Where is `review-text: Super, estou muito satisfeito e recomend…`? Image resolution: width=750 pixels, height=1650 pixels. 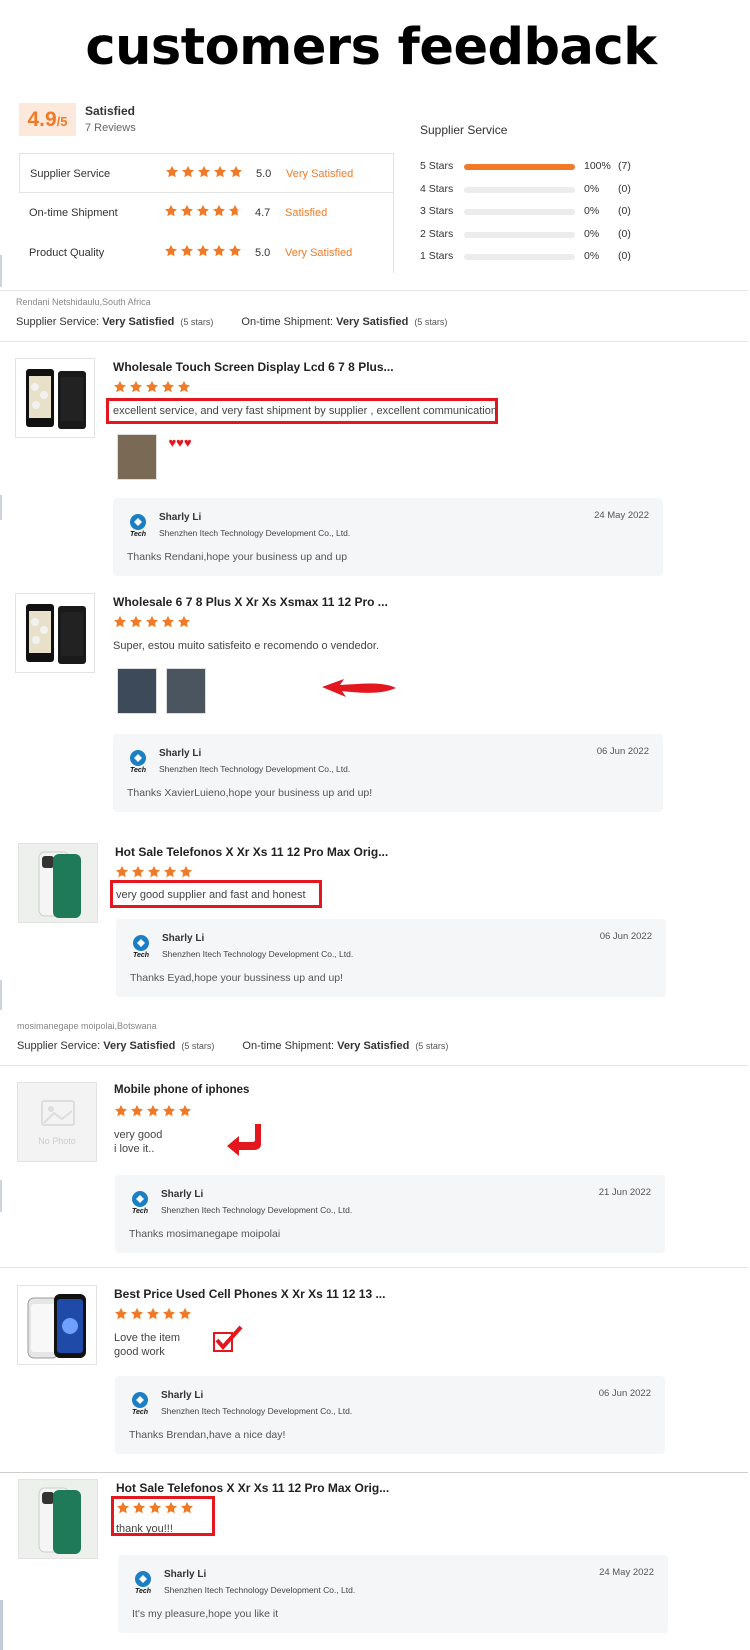
review-text: Super, estou muito satisfeito e recomend… is located at coordinates (246, 646).